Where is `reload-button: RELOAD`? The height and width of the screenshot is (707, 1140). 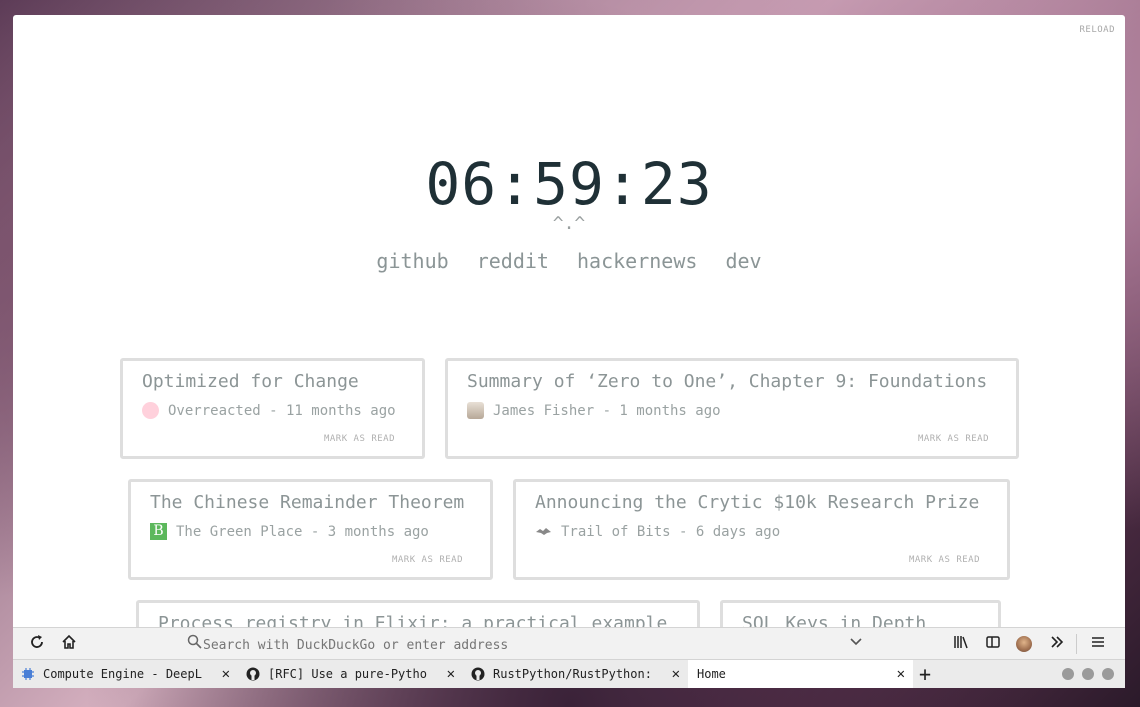
reload-button: RELOAD is located at coordinates (1097, 30).